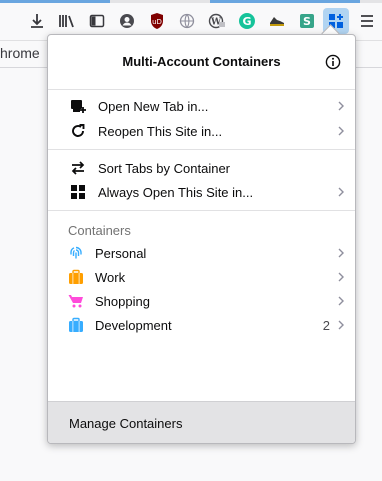 The width and height of the screenshot is (382, 481). I want to click on manage-containers-button: Manage Containers, so click(201, 422).